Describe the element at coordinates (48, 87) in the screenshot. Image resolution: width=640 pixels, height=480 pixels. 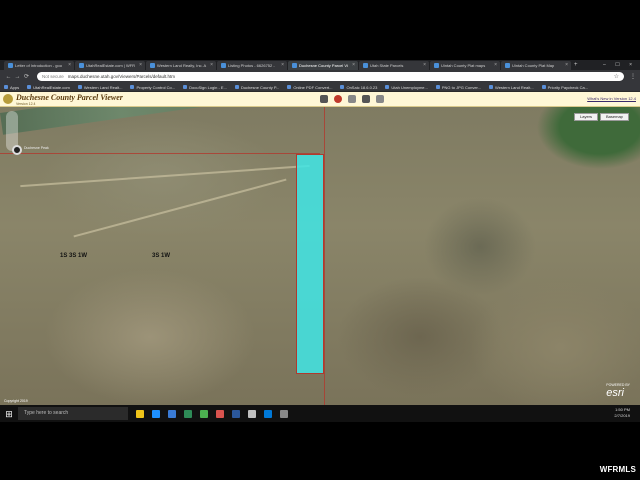
I see `bookmark-item: UtahRealEstate.com` at that location.